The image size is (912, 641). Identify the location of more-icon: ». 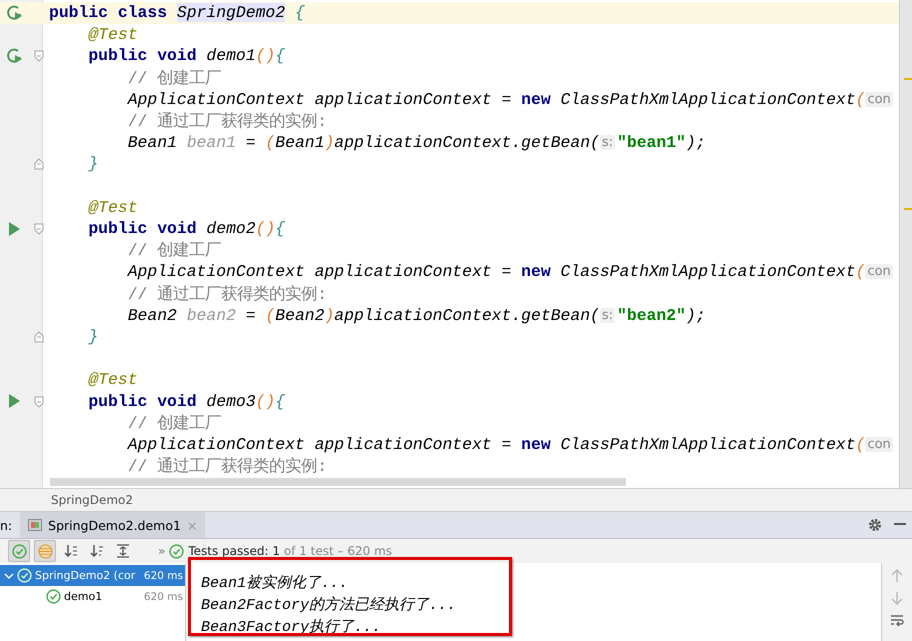
(162, 551).